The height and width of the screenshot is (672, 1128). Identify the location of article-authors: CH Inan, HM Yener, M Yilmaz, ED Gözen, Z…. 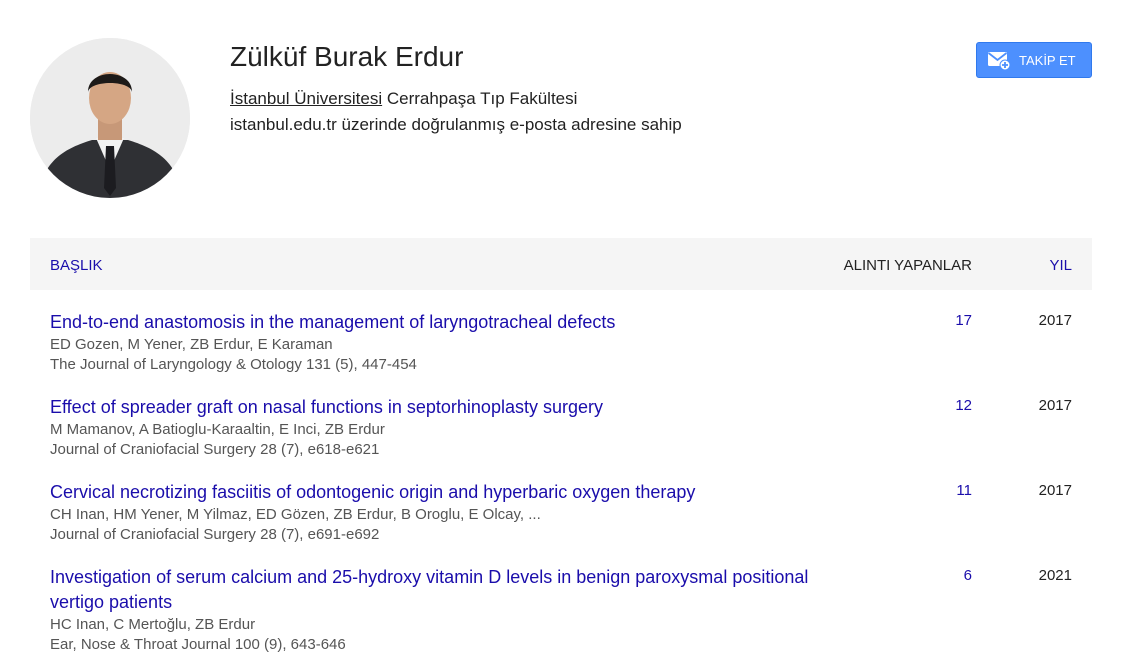
(295, 514).